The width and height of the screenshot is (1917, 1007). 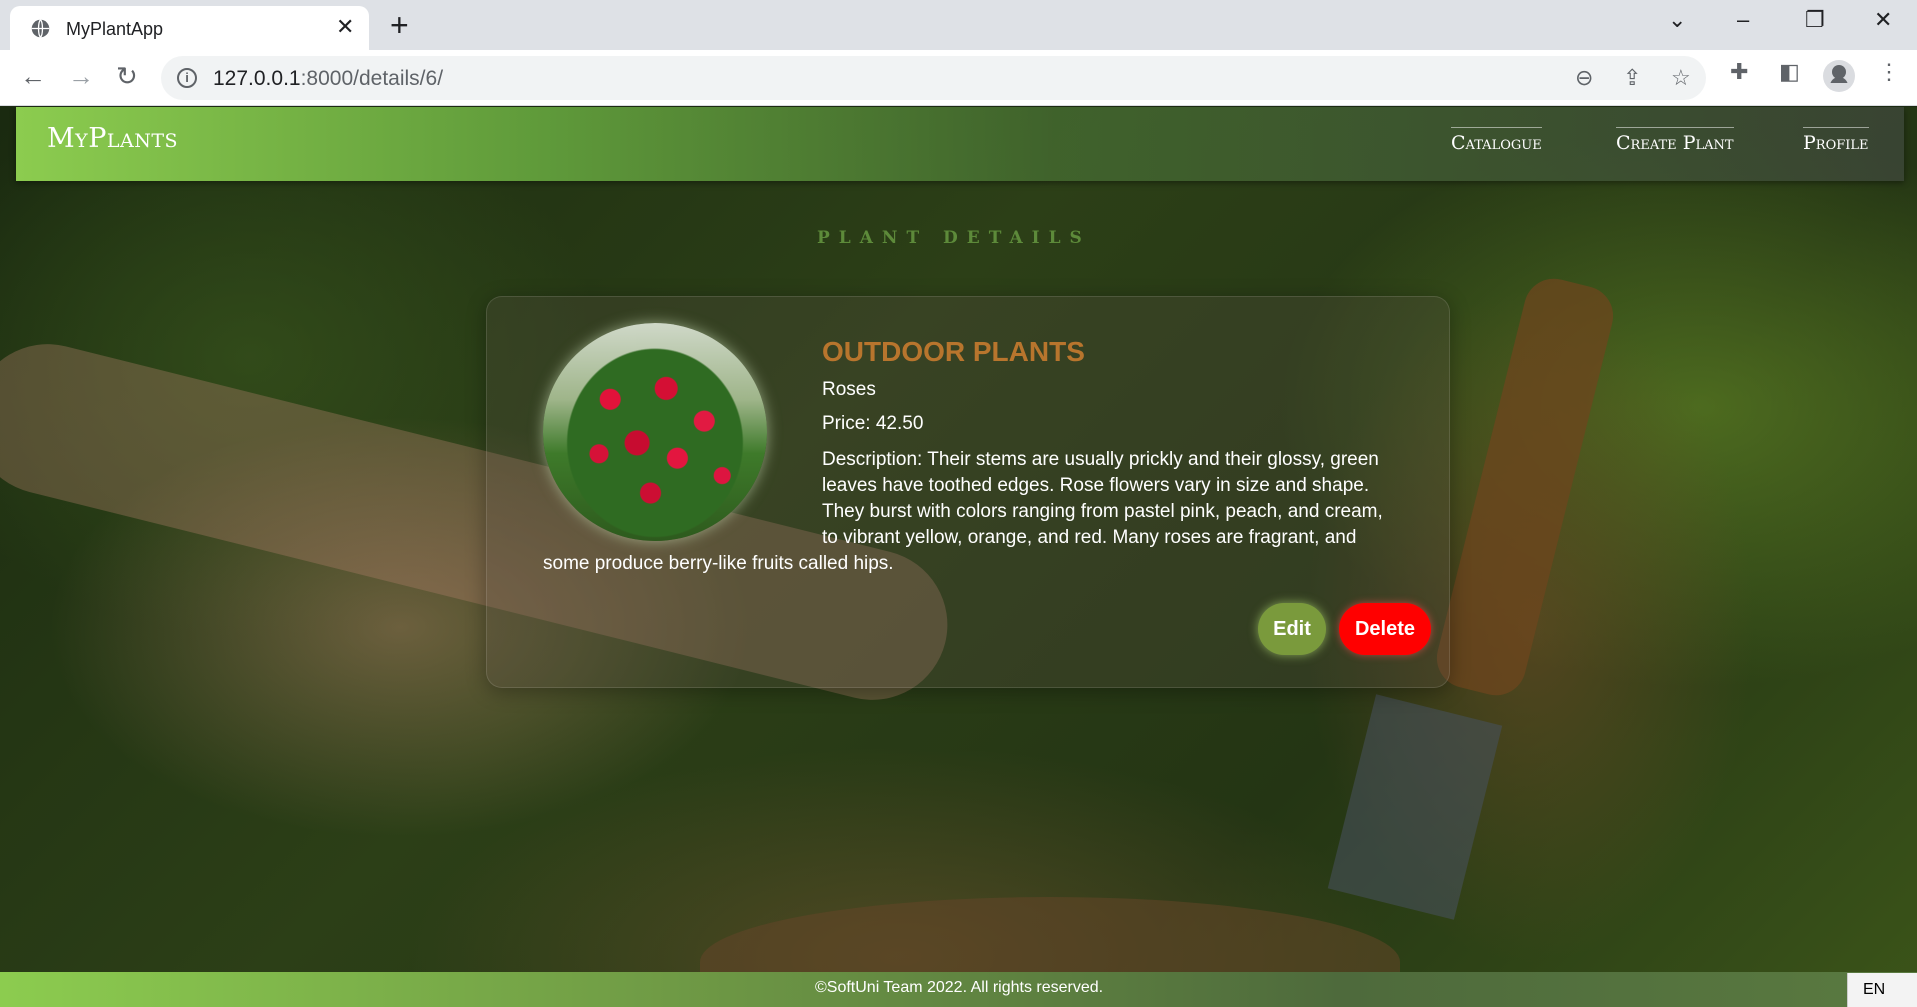 What do you see at coordinates (189, 28) in the screenshot?
I see `browser-tab: MyPlantApp ✕` at bounding box center [189, 28].